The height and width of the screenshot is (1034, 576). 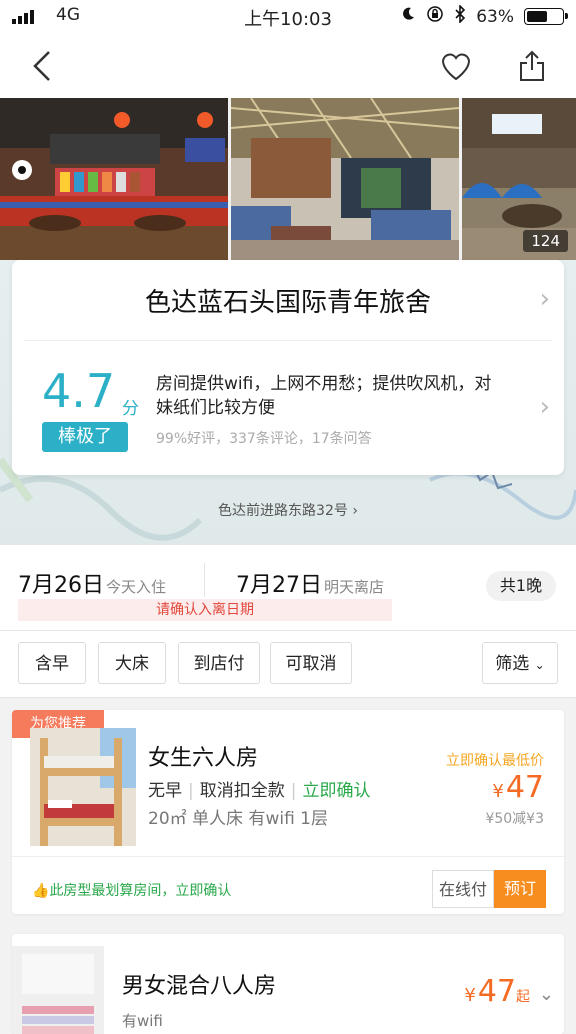 I want to click on checkin-date: 7月26日 今天入住, so click(x=92, y=583).